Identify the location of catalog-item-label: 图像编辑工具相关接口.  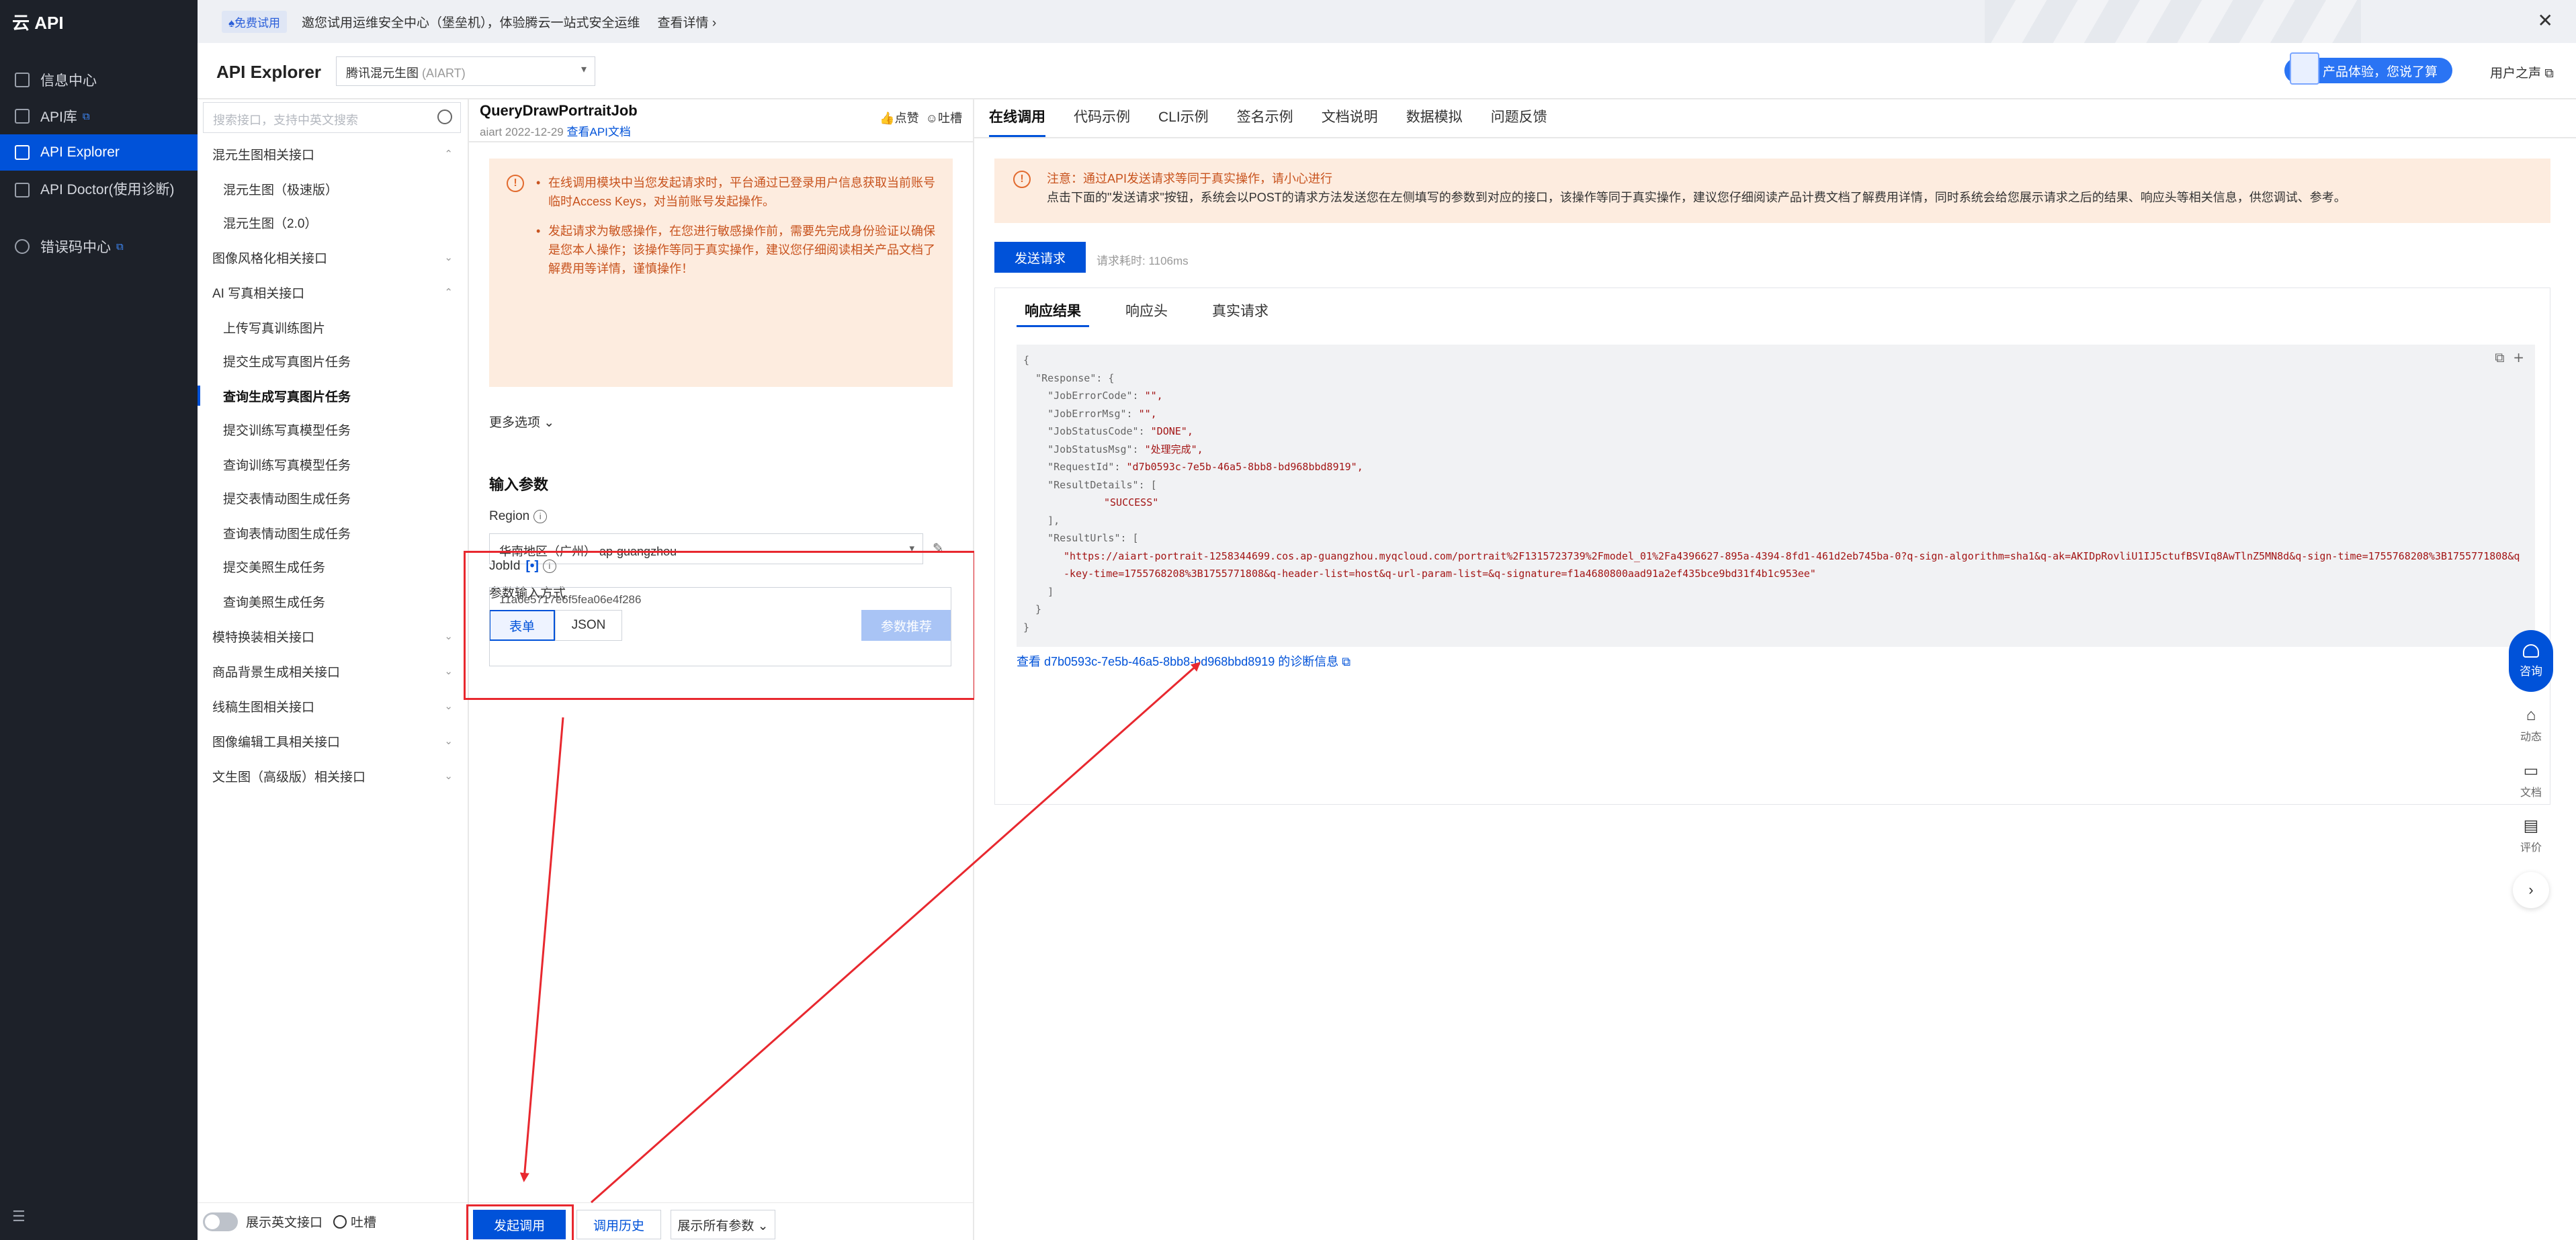
(276, 742).